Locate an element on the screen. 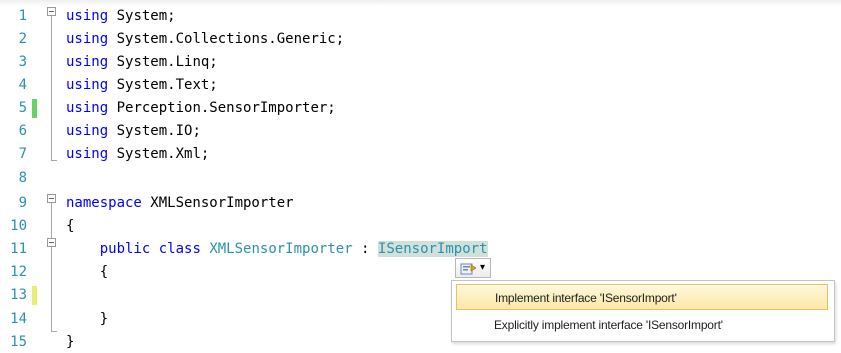 The width and height of the screenshot is (841, 353). collapse-class-icon is located at coordinates (51, 242).